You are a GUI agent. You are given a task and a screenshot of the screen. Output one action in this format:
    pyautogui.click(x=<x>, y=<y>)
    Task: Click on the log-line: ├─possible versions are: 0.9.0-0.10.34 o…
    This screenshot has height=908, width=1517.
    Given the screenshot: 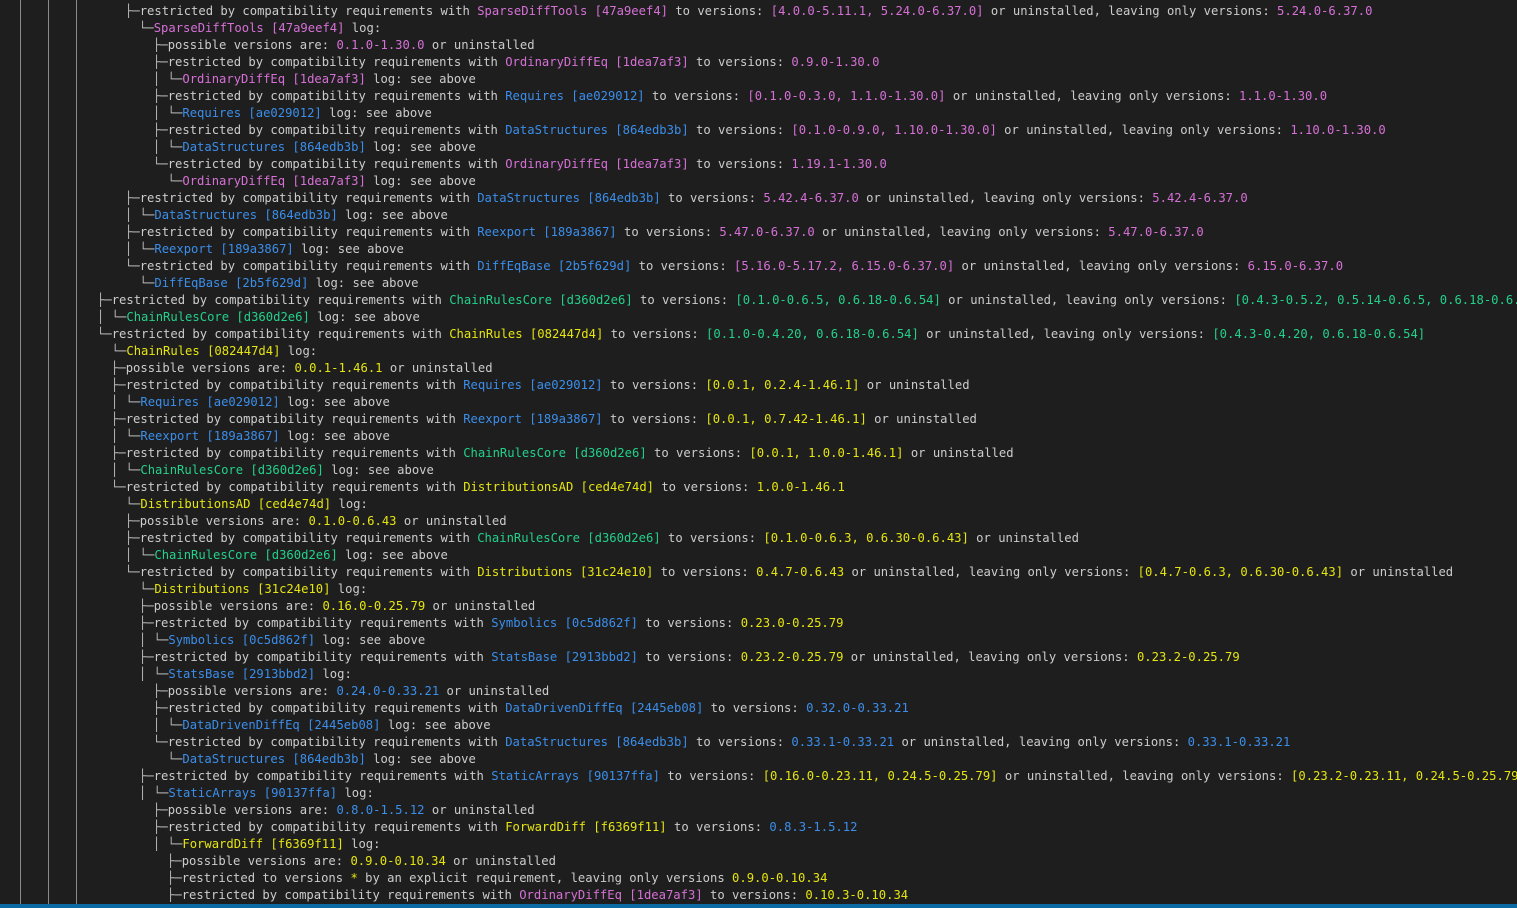 What is the action you would take?
    pyautogui.click(x=361, y=861)
    